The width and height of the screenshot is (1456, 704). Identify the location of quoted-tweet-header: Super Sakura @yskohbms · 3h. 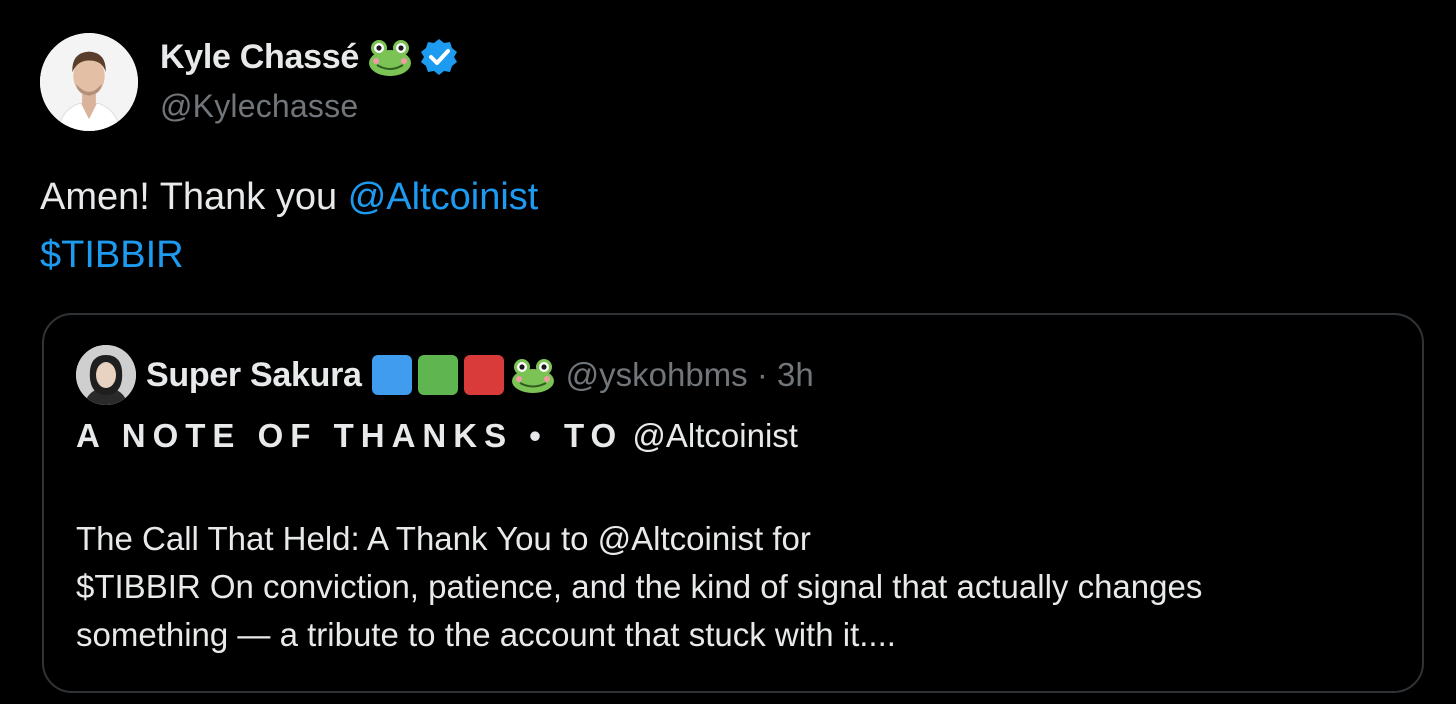
(445, 375).